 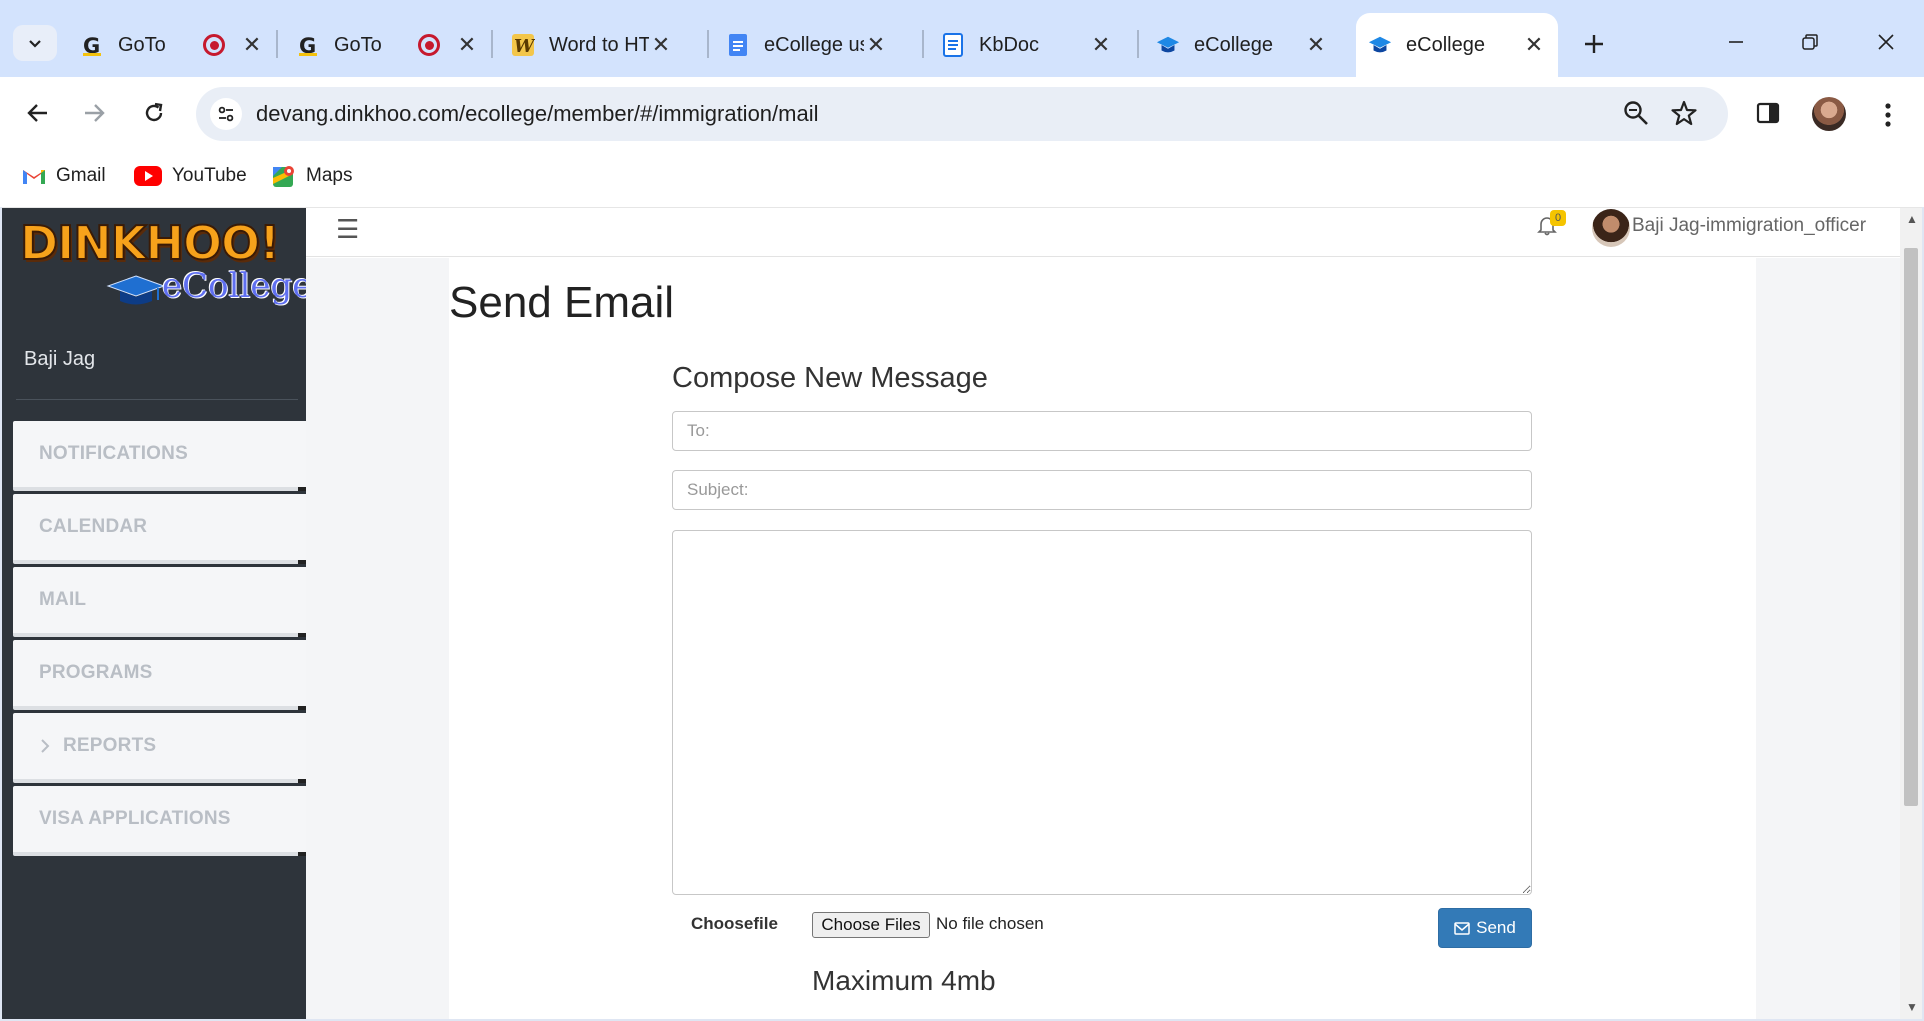 What do you see at coordinates (1103, 232) in the screenshot?
I see `app-header: ☰ 0 Baji Jag-immigration_officer` at bounding box center [1103, 232].